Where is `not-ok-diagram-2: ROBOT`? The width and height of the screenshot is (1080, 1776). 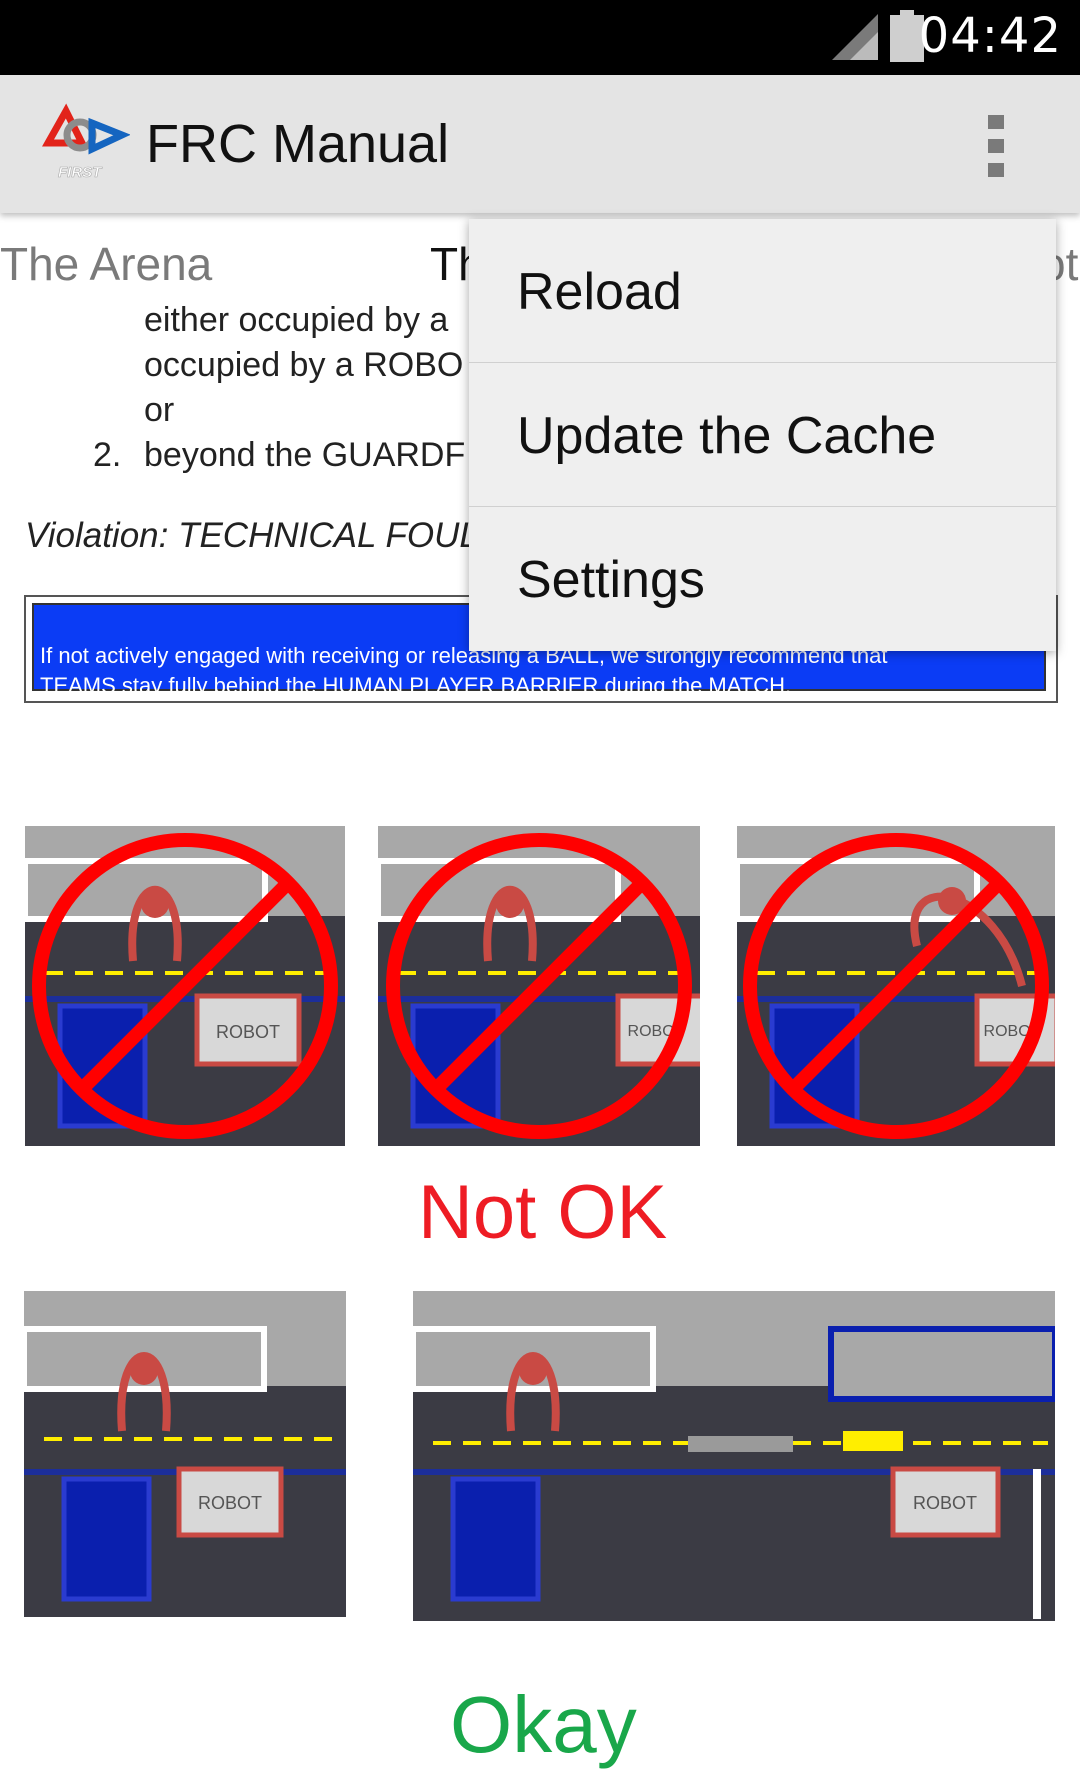 not-ok-diagram-2: ROBOT is located at coordinates (539, 986).